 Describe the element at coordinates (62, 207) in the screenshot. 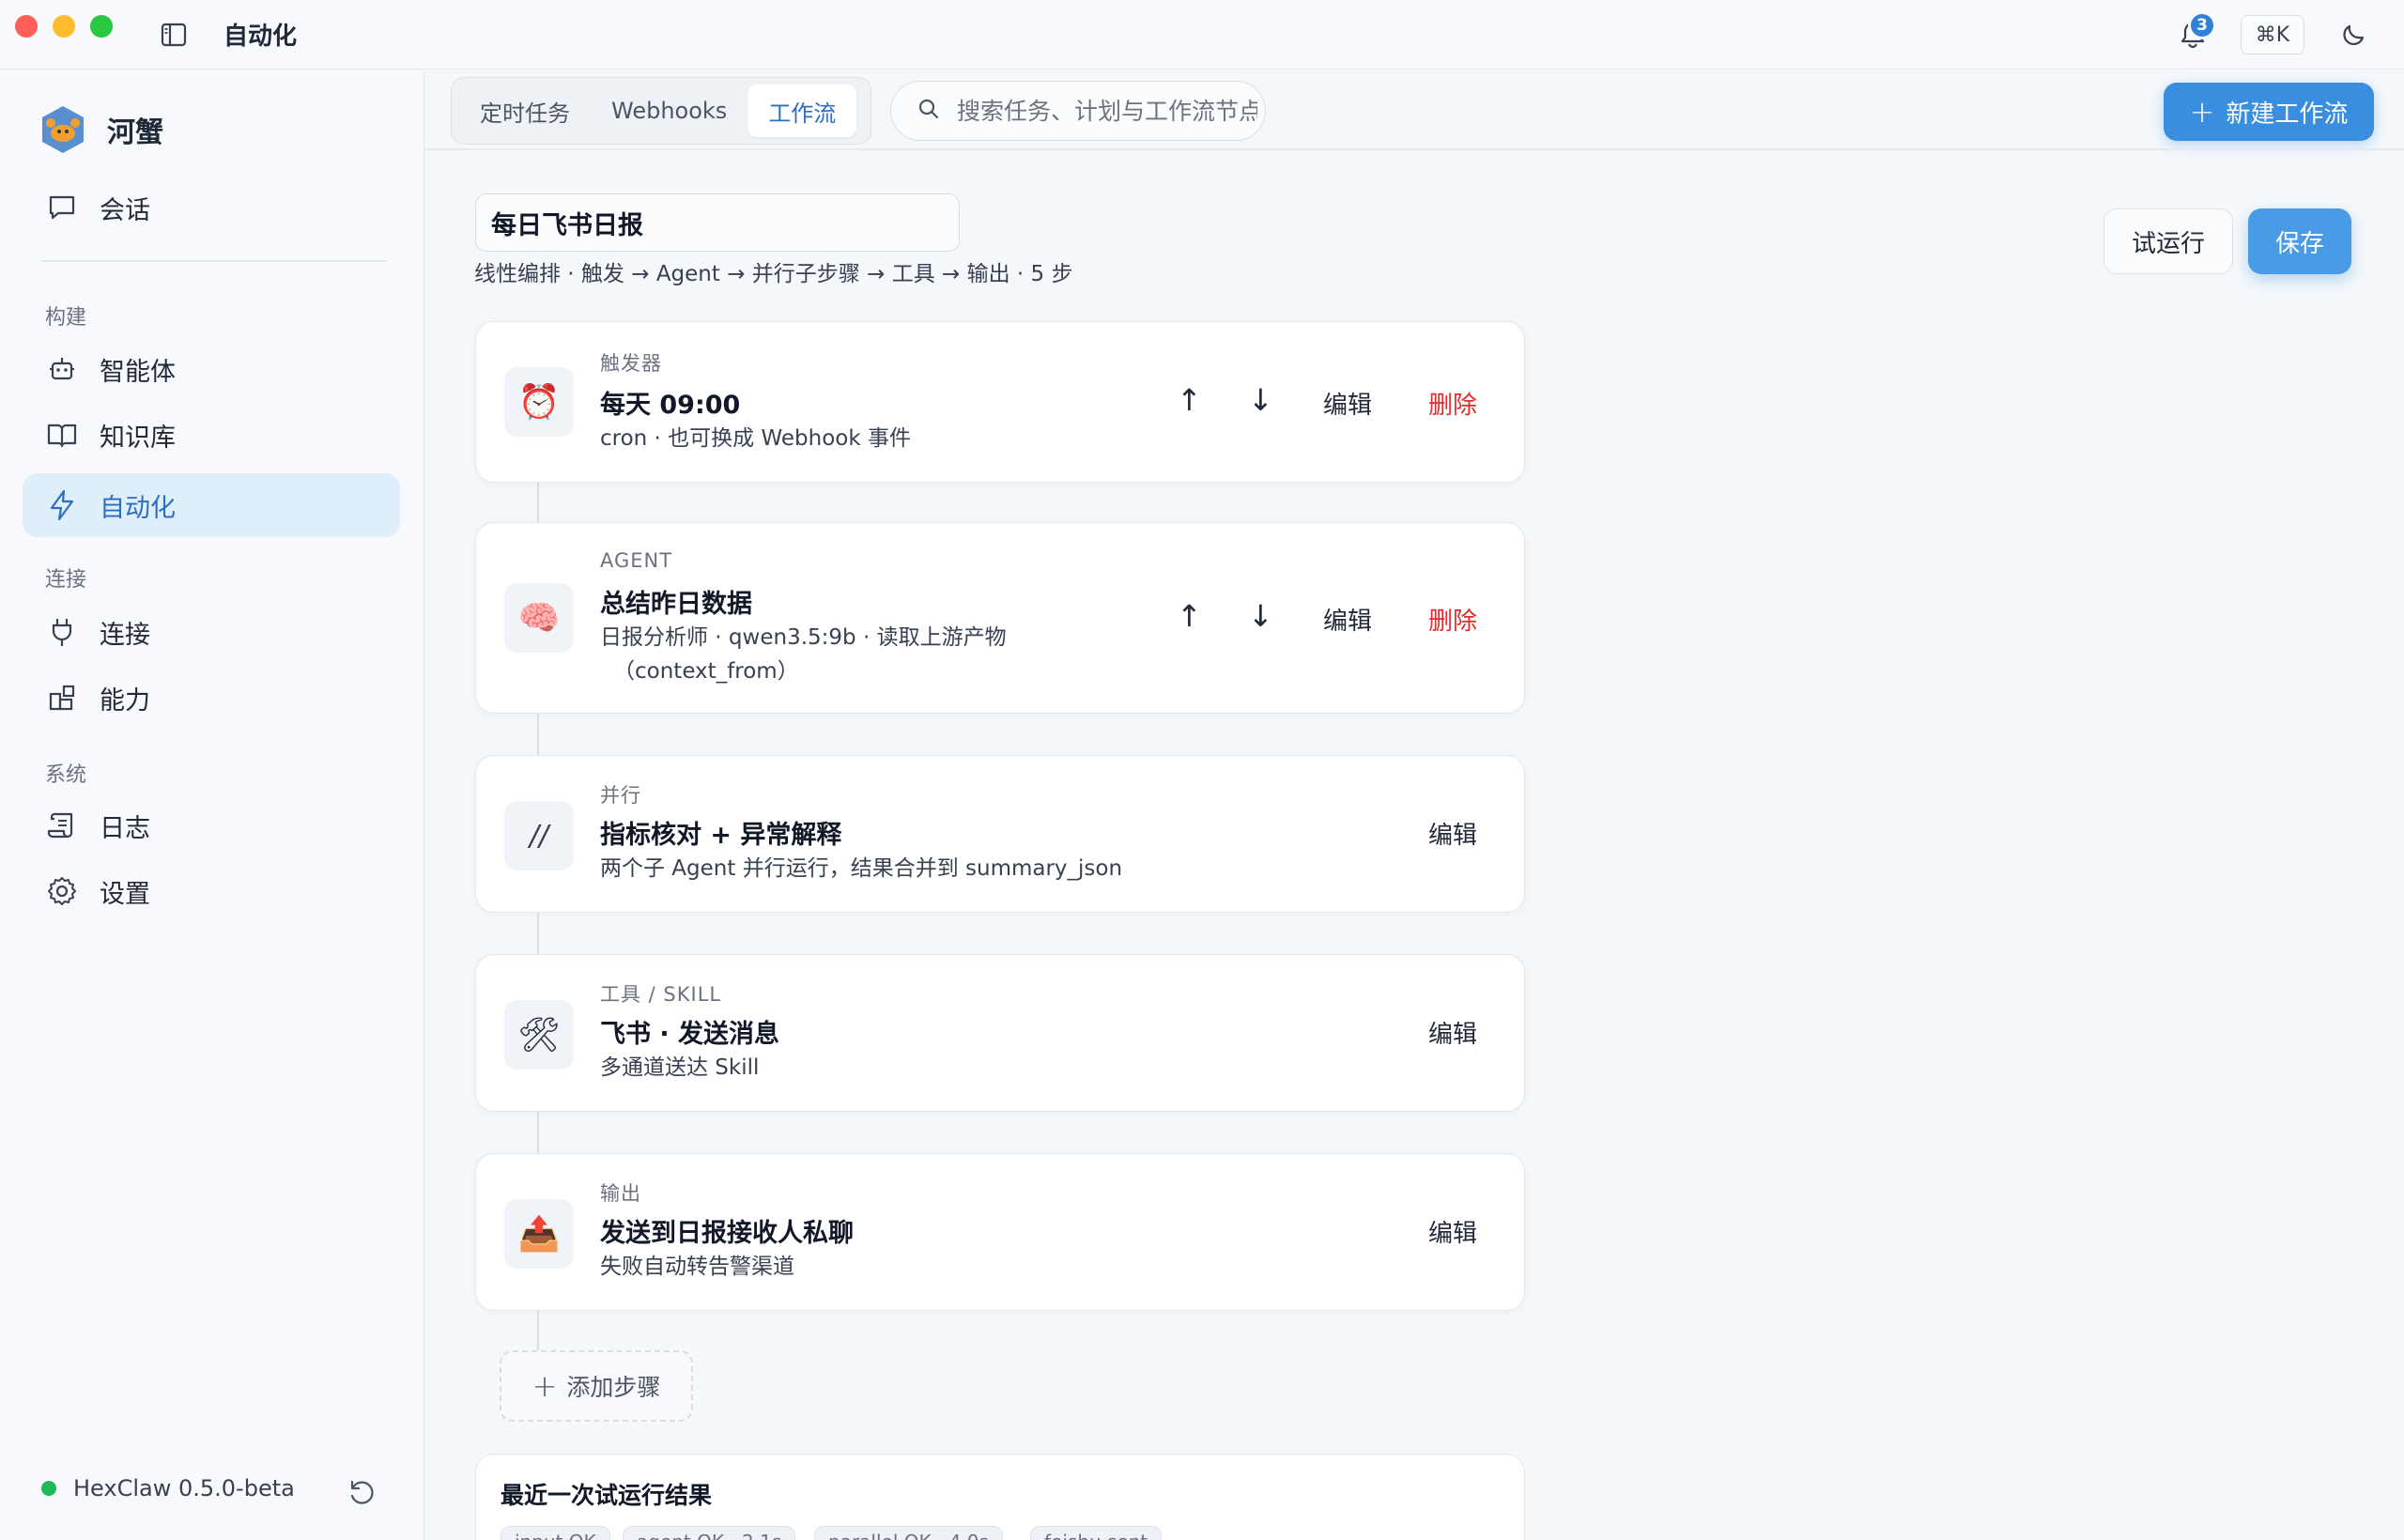

I see `chat-bubble-icon` at that location.